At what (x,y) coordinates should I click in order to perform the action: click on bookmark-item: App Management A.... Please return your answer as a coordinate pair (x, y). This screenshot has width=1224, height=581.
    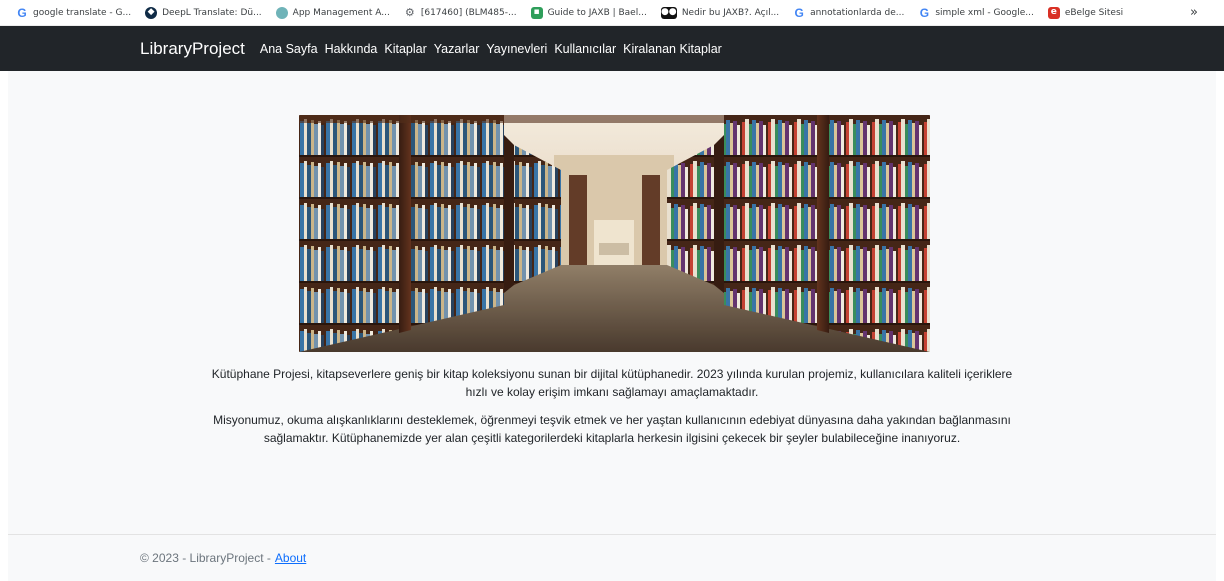
    Looking at the image, I should click on (332, 12).